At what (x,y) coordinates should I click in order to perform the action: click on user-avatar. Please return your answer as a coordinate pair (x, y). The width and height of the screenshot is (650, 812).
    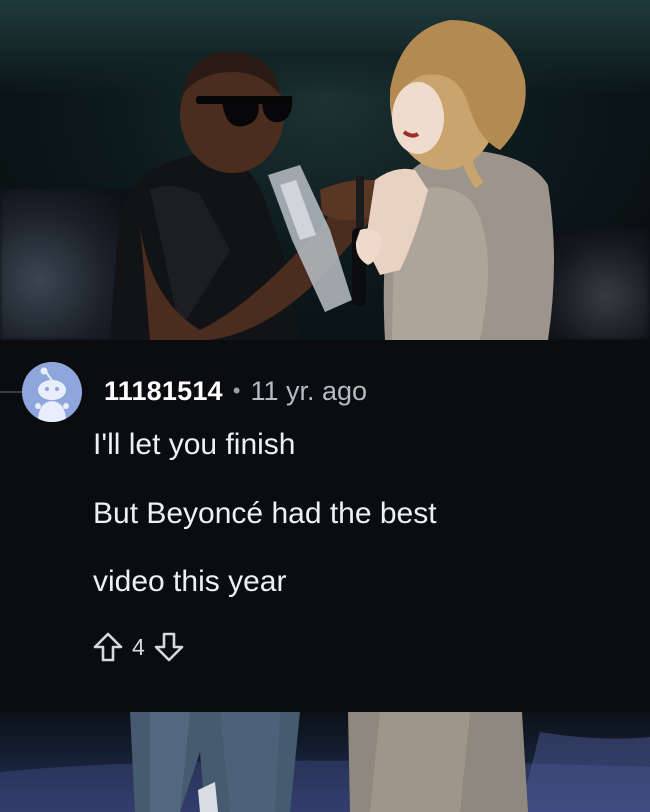
    Looking at the image, I should click on (52, 392).